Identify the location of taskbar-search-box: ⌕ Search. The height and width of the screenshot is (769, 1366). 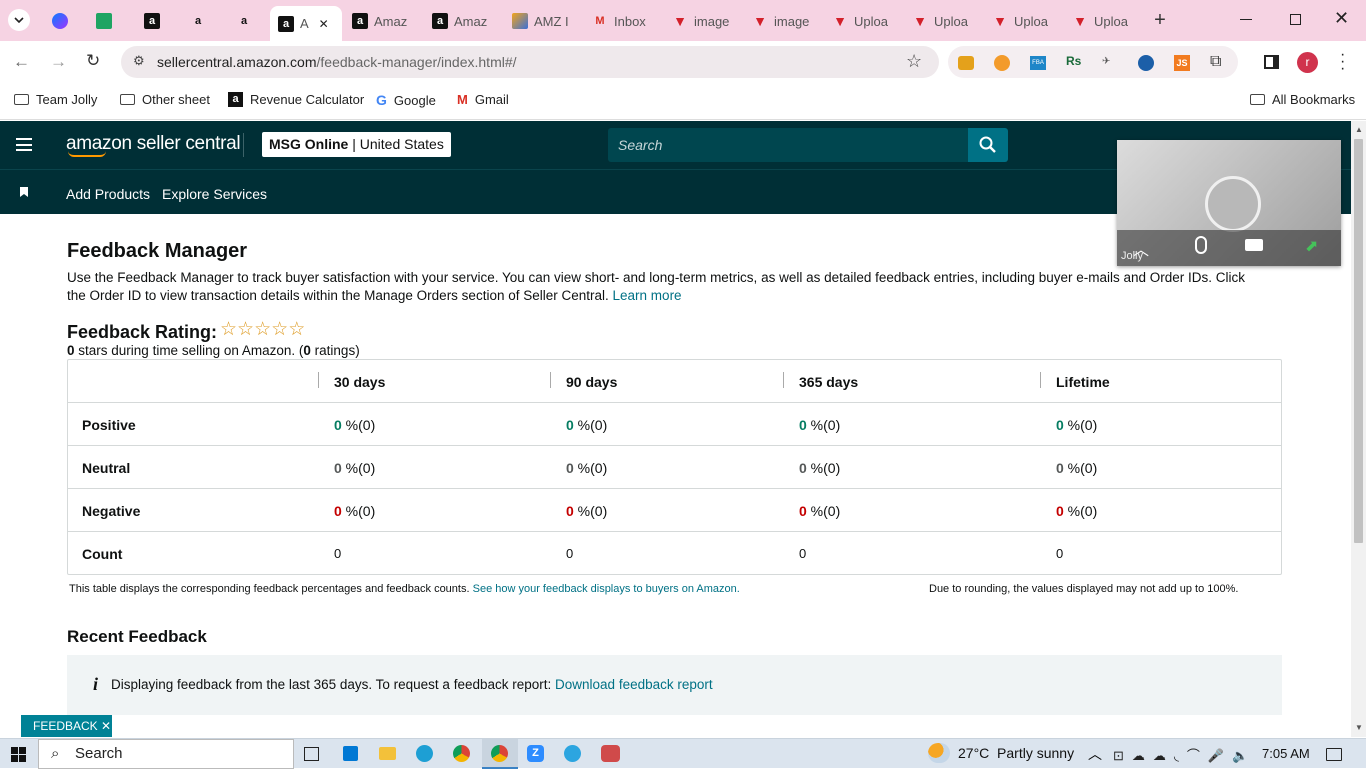
(166, 754).